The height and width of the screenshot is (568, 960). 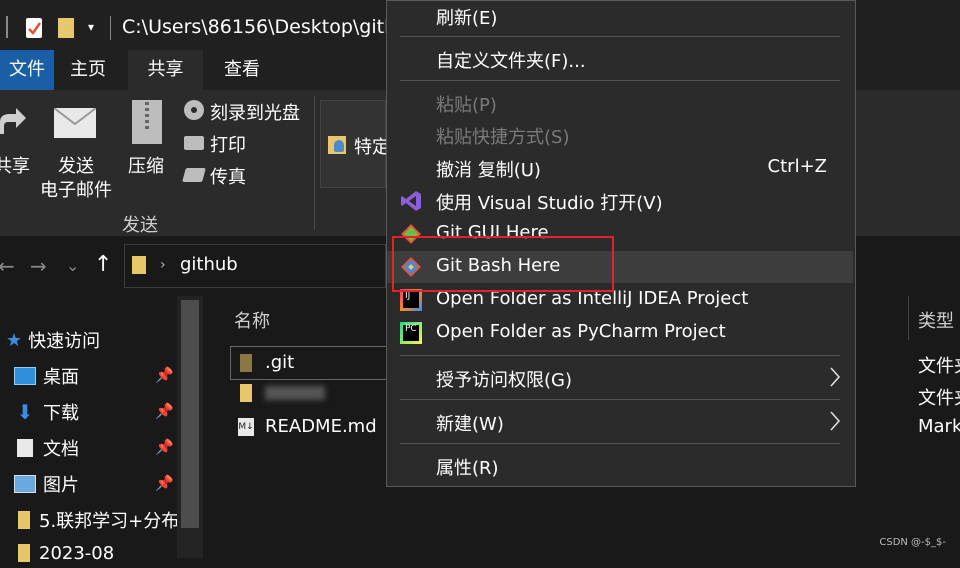 What do you see at coordinates (25, 412) in the screenshot?
I see `download-icon: ⬇` at bounding box center [25, 412].